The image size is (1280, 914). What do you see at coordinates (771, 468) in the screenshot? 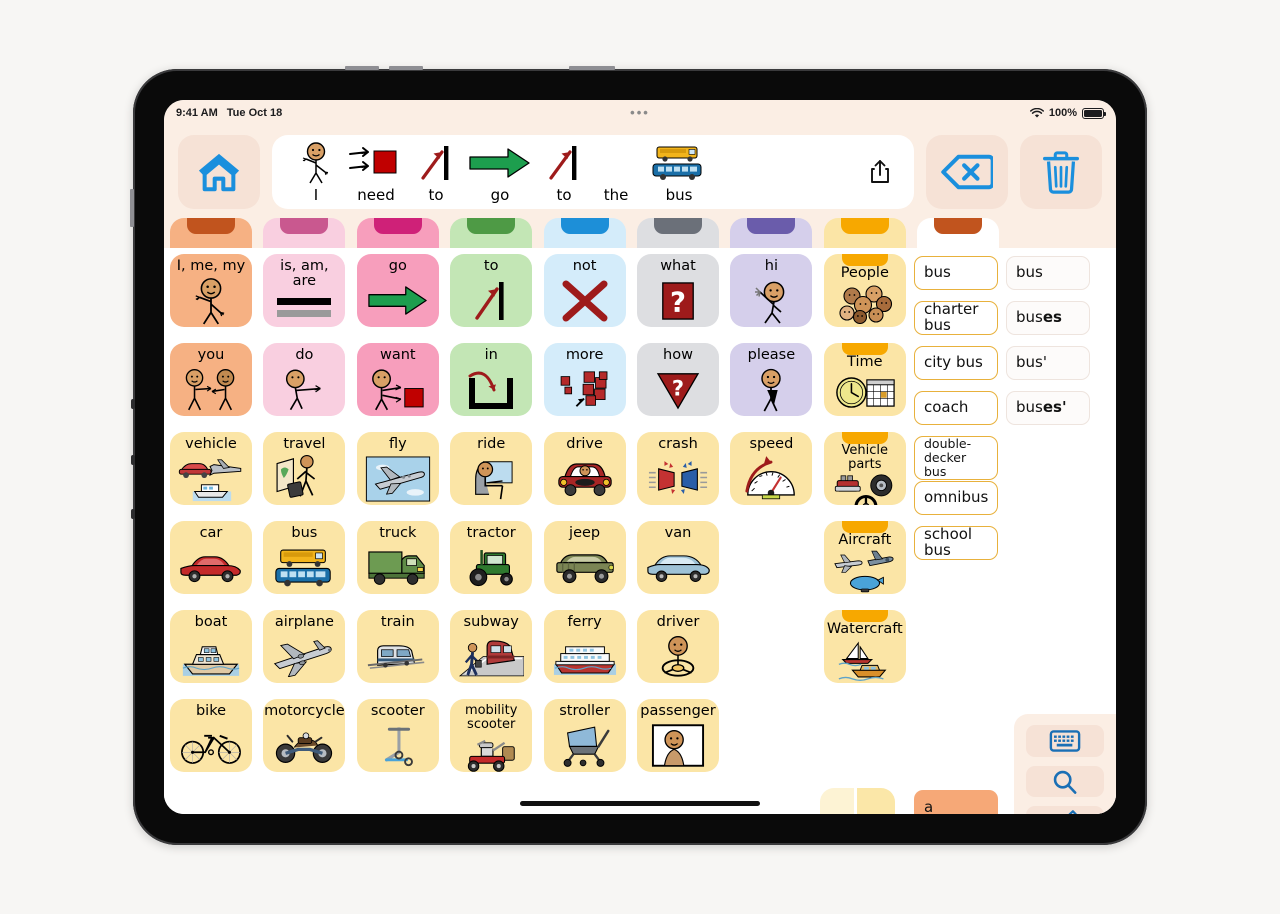
I see `grid-cell-speed: speed` at bounding box center [771, 468].